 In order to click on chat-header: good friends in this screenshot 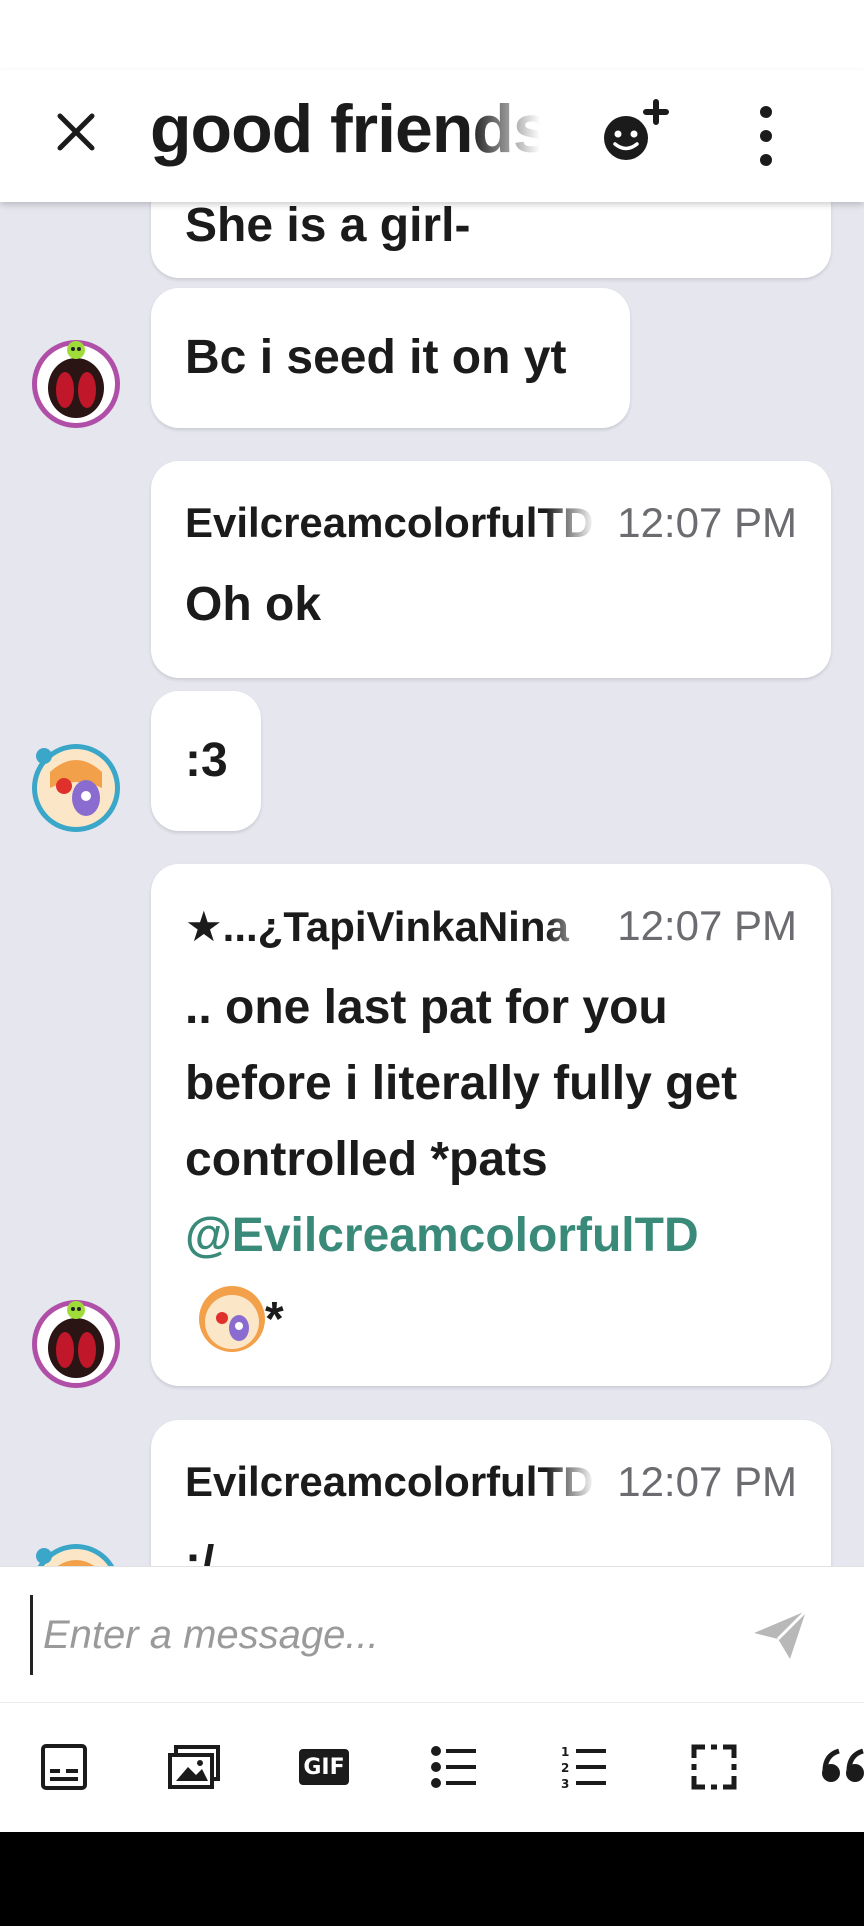, I will do `click(432, 136)`.